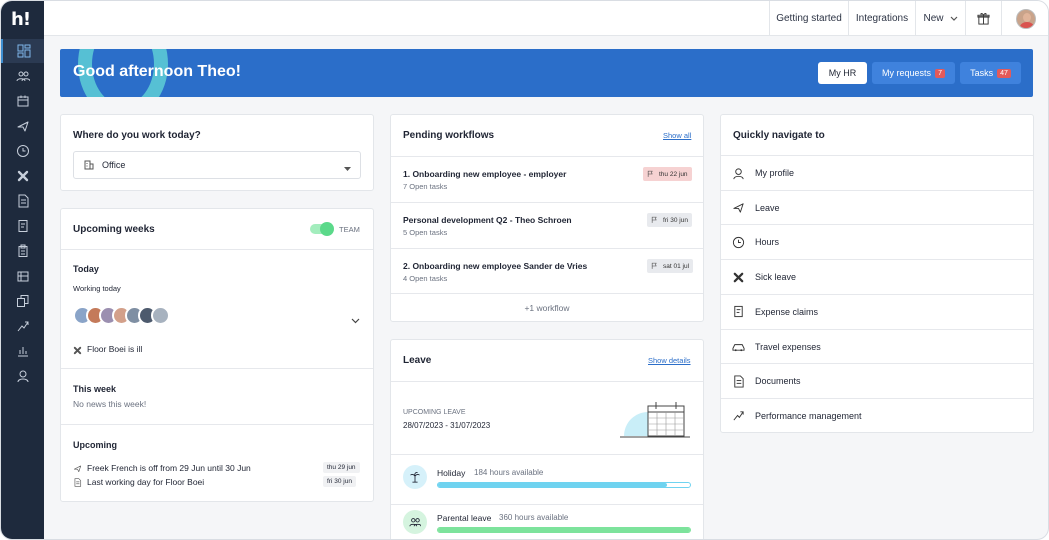 The height and width of the screenshot is (540, 1049). I want to click on quick-nav-documents: Documents, so click(877, 380).